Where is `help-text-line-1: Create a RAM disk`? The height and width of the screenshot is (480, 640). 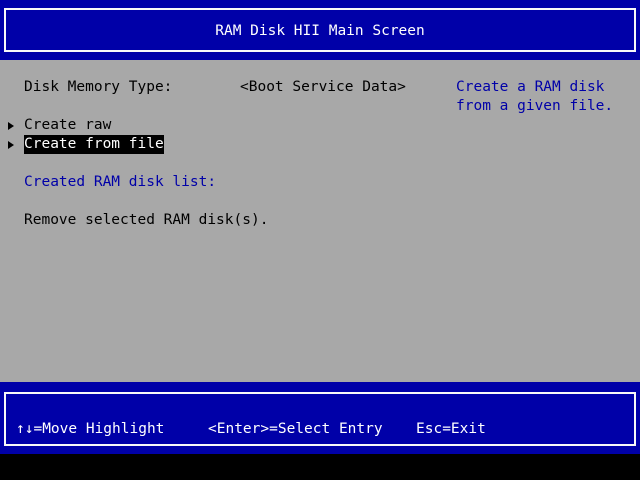 help-text-line-1: Create a RAM disk is located at coordinates (530, 87).